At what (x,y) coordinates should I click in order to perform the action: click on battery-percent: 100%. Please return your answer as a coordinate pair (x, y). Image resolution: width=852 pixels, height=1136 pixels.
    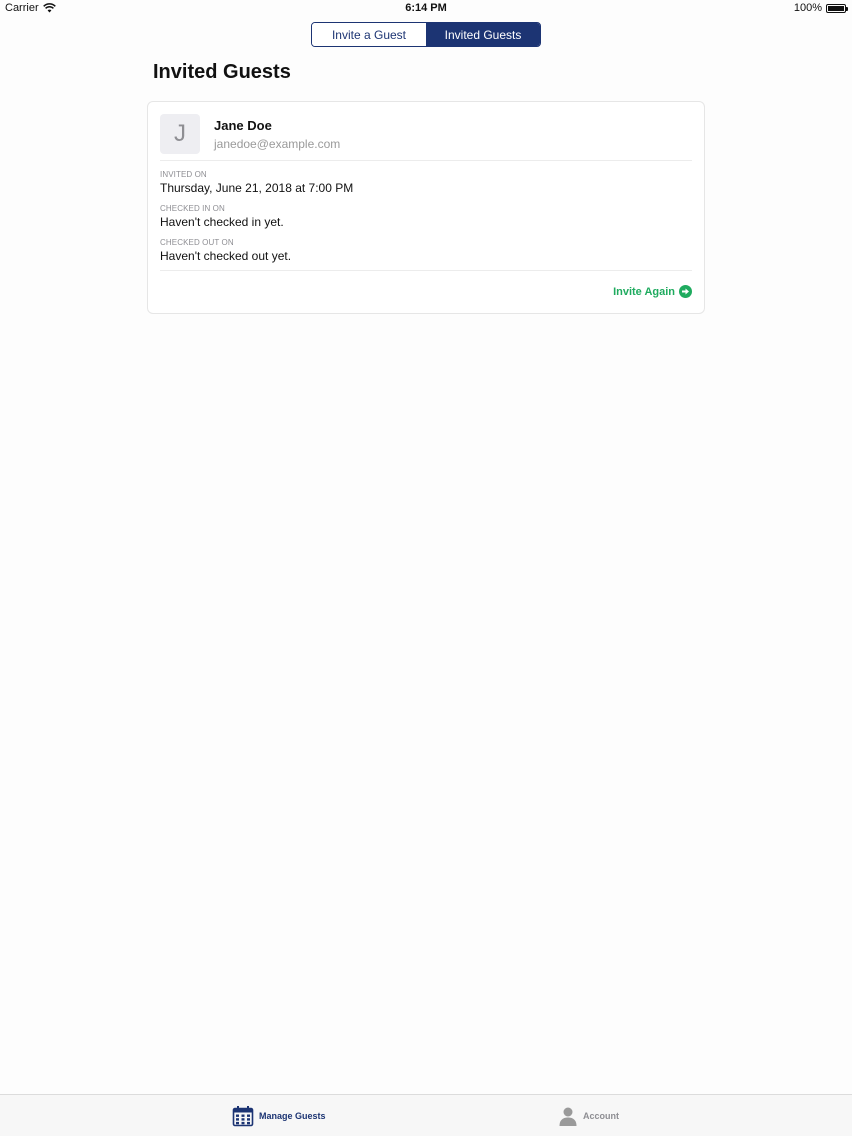
    Looking at the image, I should click on (807, 8).